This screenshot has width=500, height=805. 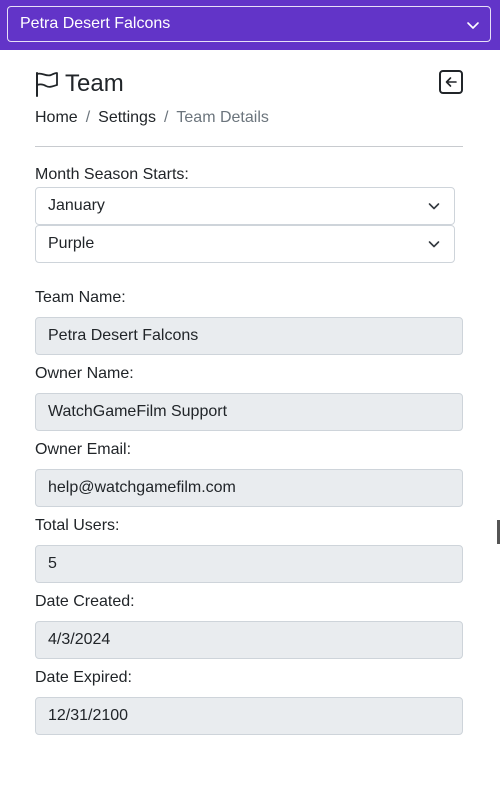 What do you see at coordinates (249, 146) in the screenshot?
I see `divider` at bounding box center [249, 146].